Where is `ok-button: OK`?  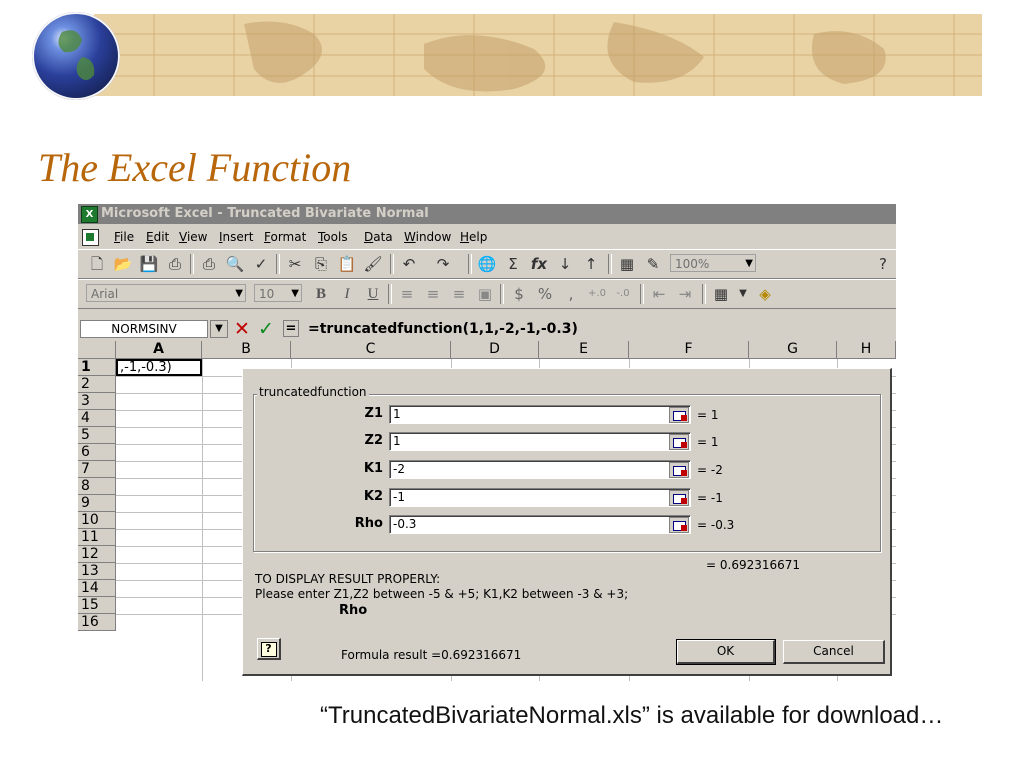
ok-button: OK is located at coordinates (726, 652).